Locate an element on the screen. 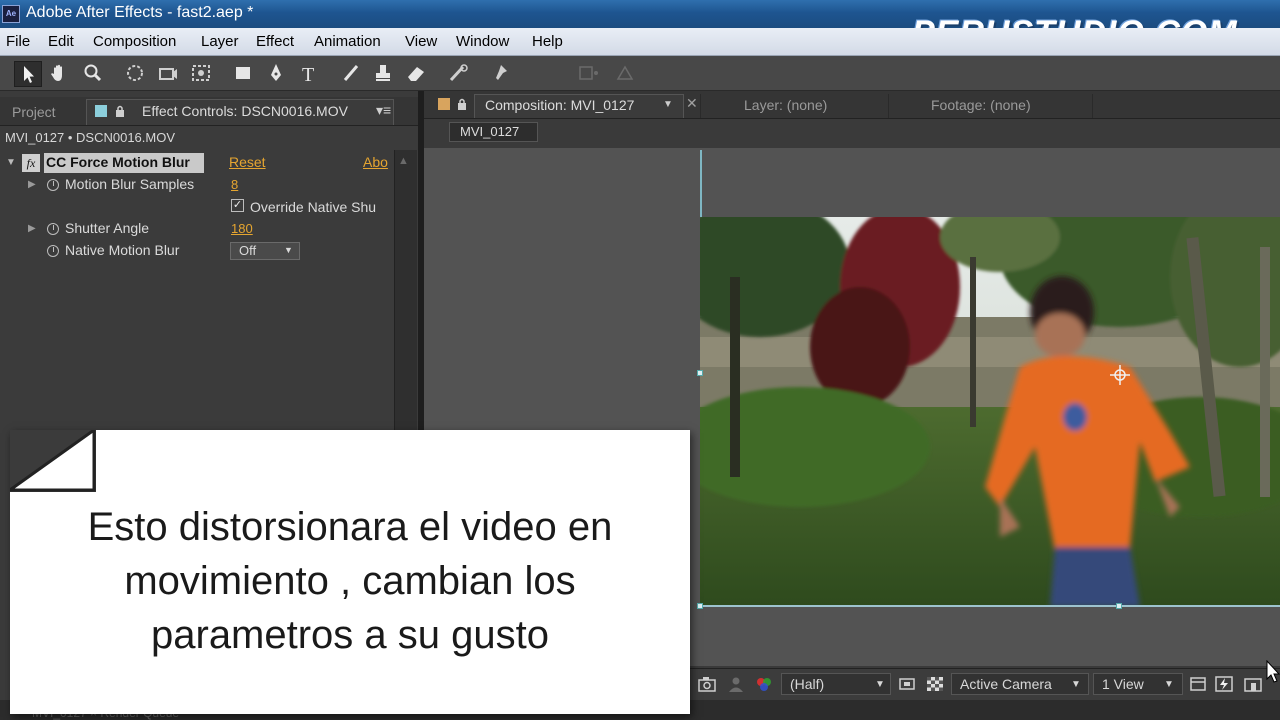  effect-controls-scrollbar is located at coordinates (405, 295).